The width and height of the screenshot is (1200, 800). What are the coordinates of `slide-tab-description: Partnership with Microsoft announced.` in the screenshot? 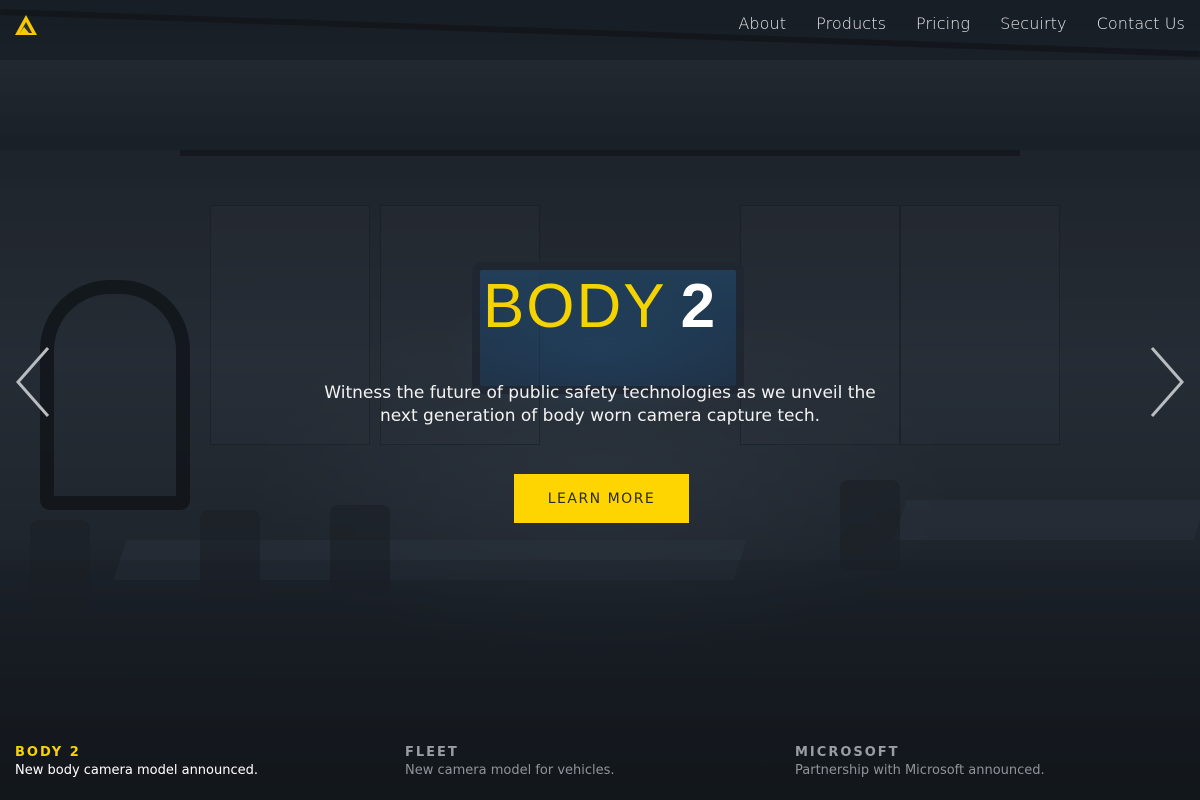 It's located at (920, 770).